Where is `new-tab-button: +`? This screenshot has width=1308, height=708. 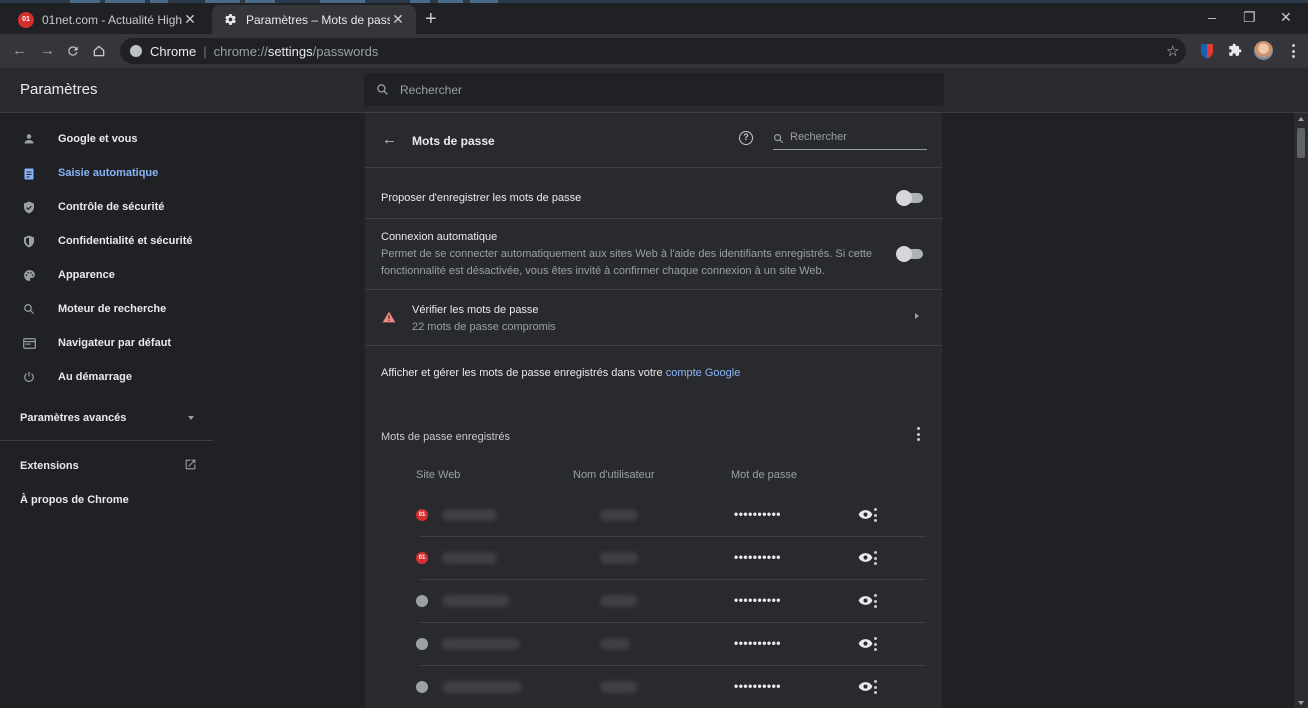
new-tab-button: + is located at coordinates (431, 19).